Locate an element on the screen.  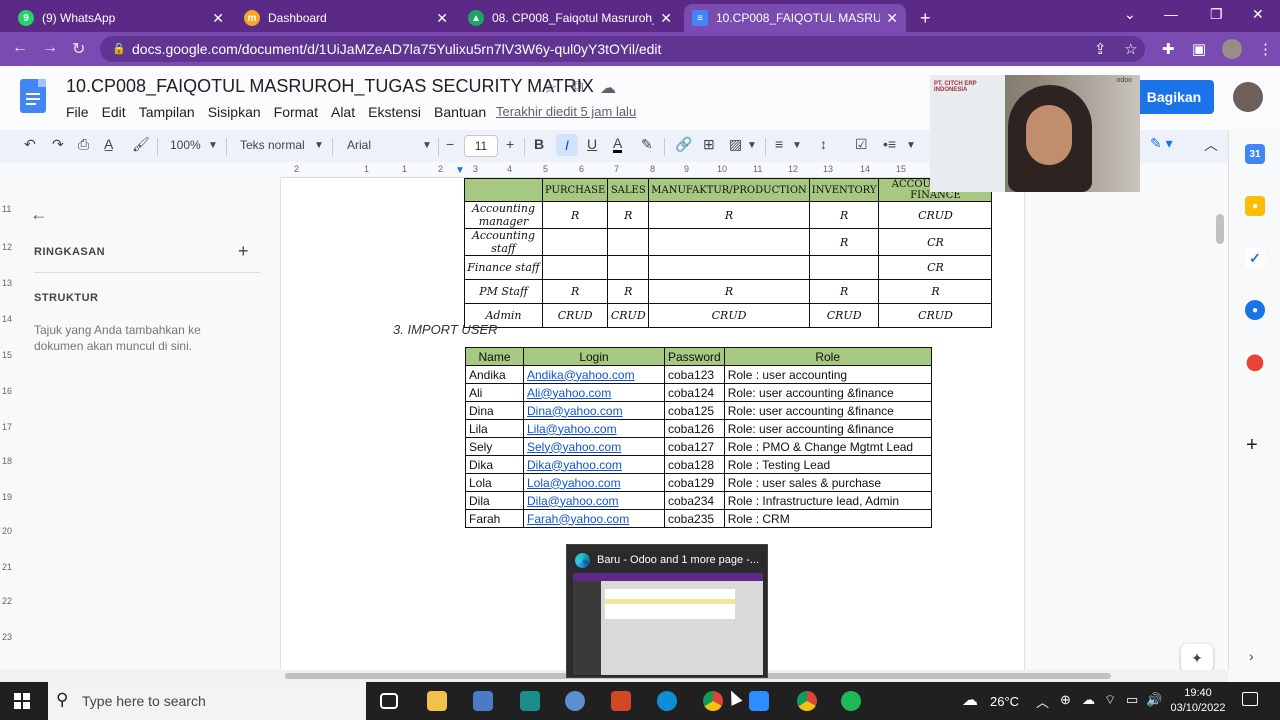
account-avatar is located at coordinates (1248, 97).